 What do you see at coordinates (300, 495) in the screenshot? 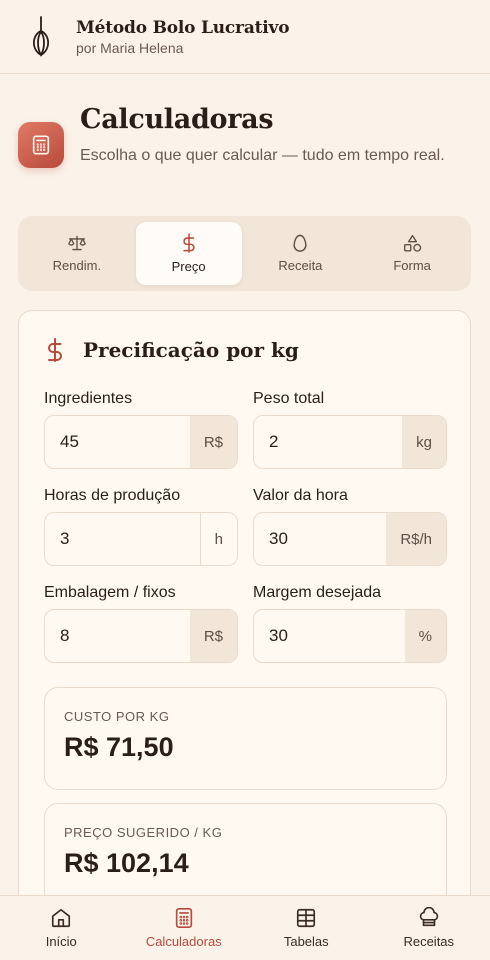
I see `valor-hora-label: Valor da hora` at bounding box center [300, 495].